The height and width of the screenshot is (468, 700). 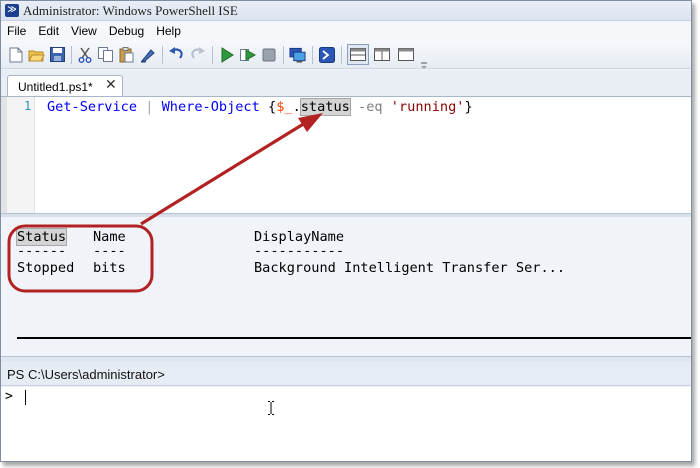 I want to click on menu-help: Help, so click(x=168, y=31).